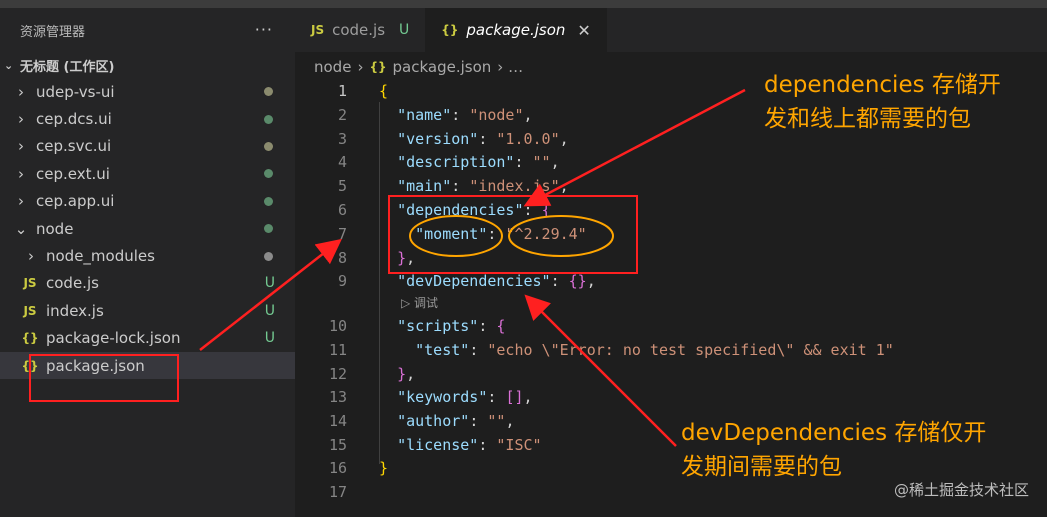 The height and width of the screenshot is (517, 1047). Describe the element at coordinates (456, 236) in the screenshot. I see `highlight-ellipse-moment` at that location.